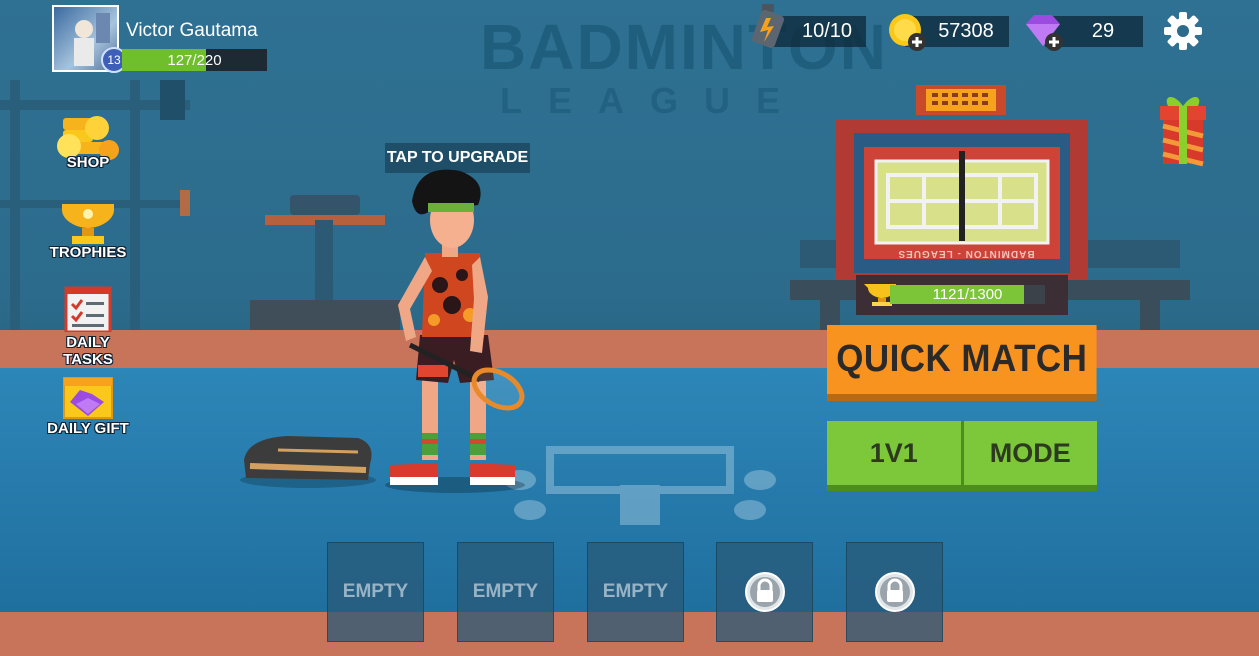 The image size is (1259, 656). I want to click on coin-value: 57308, so click(966, 31).